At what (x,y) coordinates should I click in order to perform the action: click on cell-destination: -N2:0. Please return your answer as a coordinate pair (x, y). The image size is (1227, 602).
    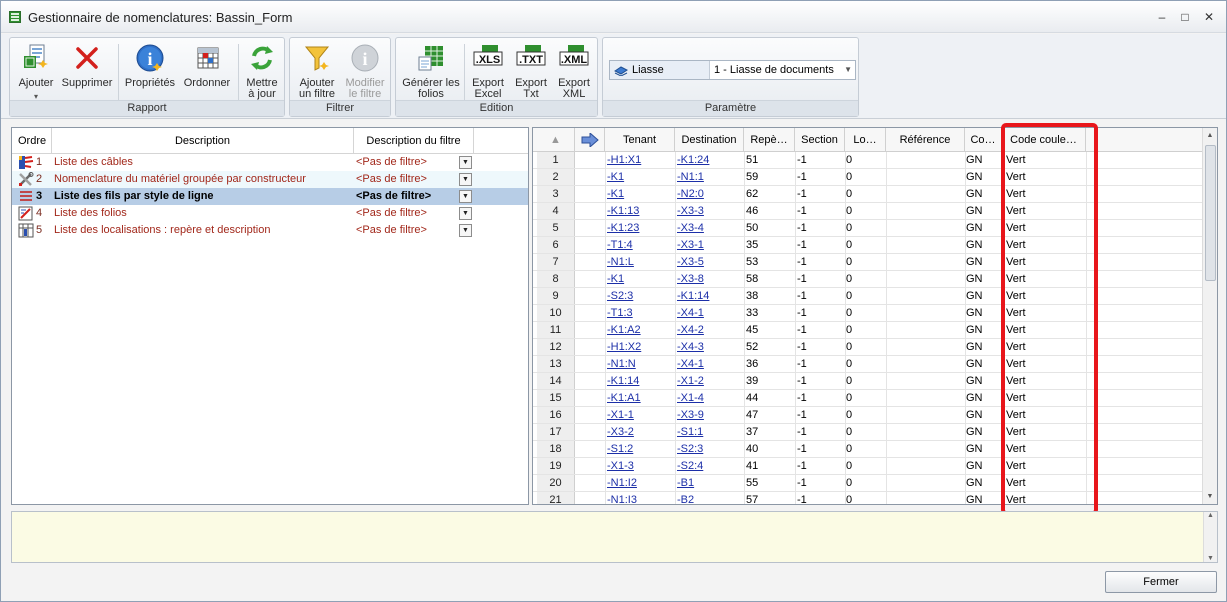
    Looking at the image, I should click on (690, 194).